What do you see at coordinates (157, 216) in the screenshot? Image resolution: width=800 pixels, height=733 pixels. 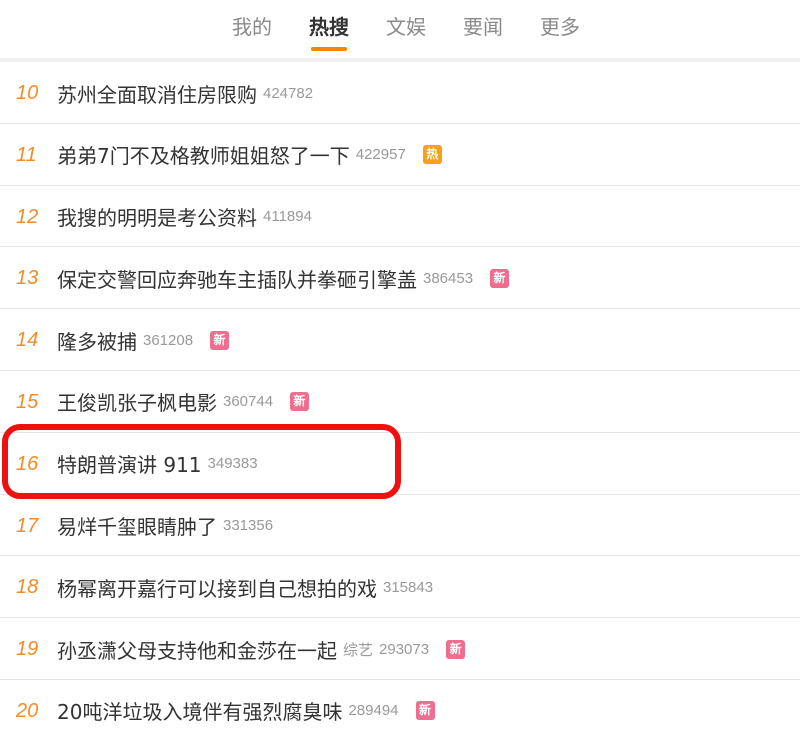 I see `topic-title: 我搜的明明是考公资料` at bounding box center [157, 216].